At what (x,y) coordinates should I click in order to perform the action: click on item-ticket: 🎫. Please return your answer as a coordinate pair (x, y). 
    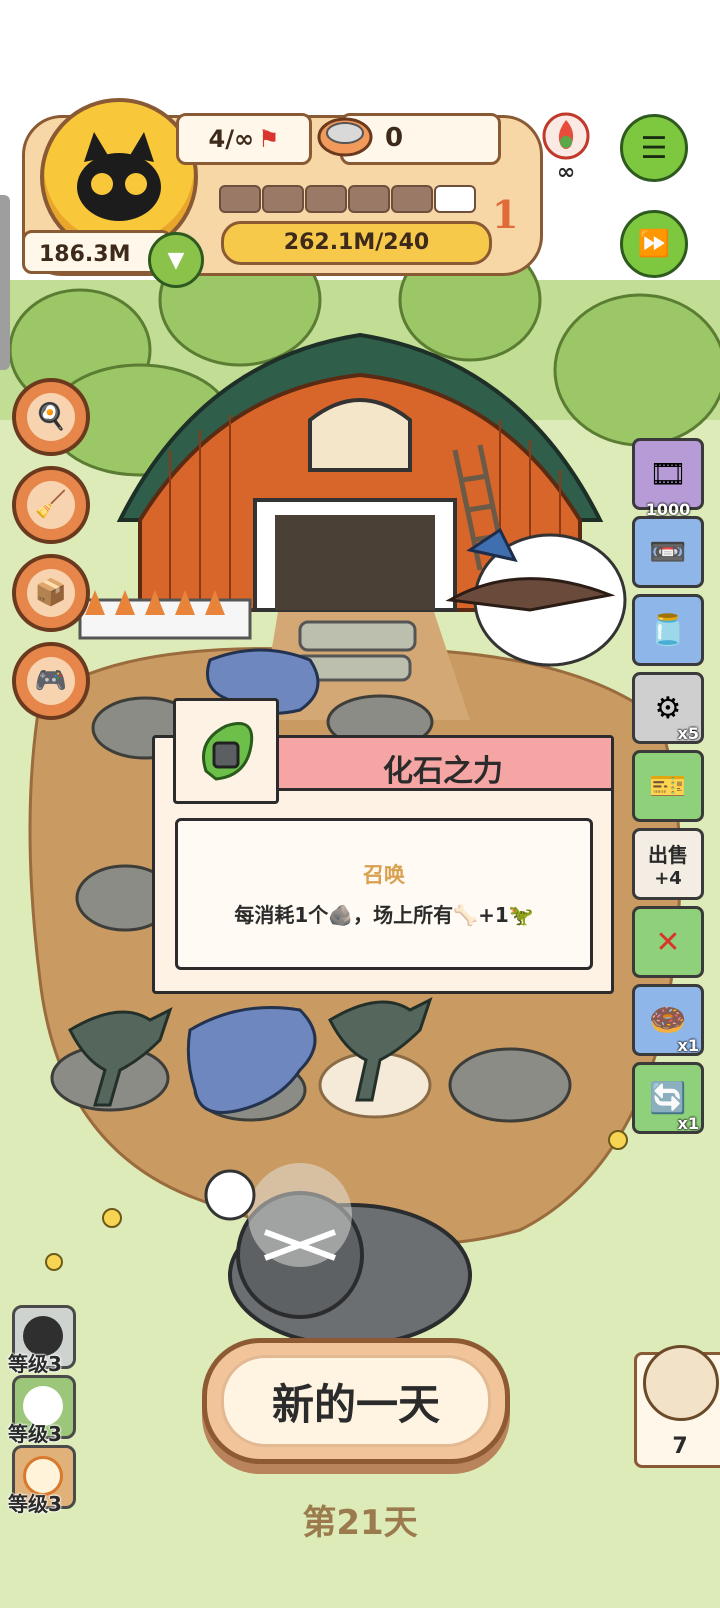
    Looking at the image, I should click on (668, 786).